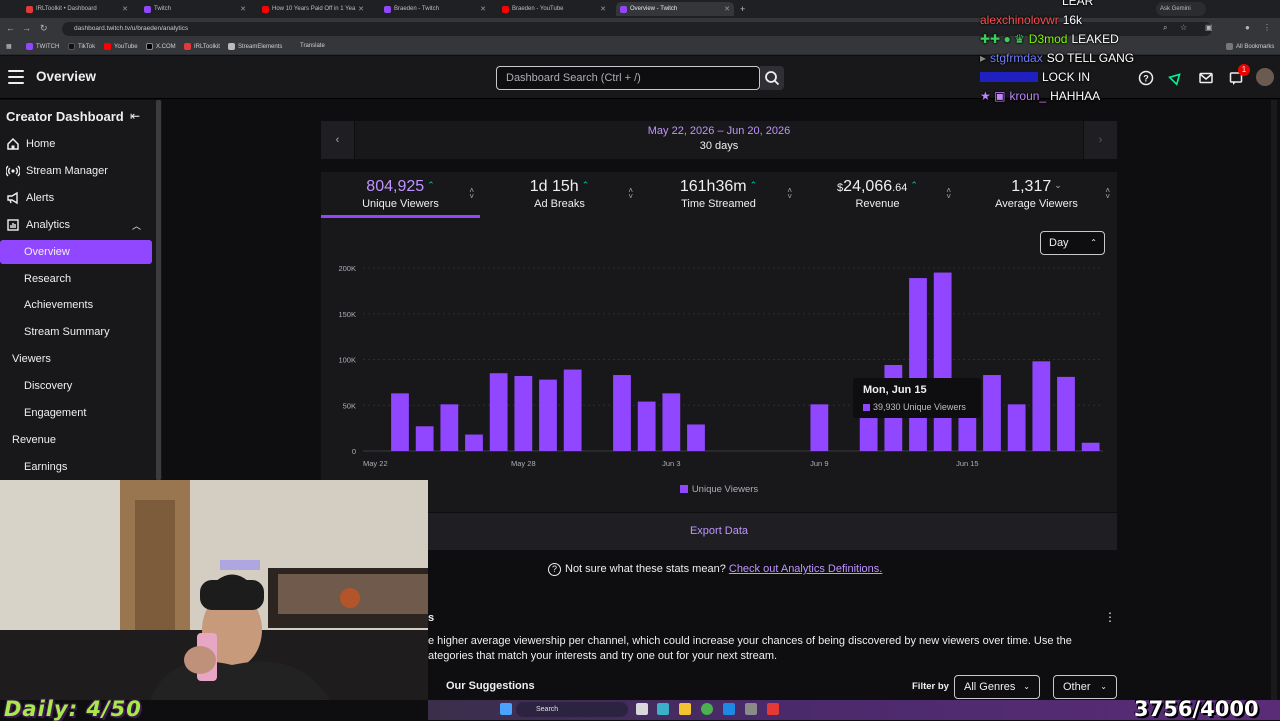  Describe the element at coordinates (76, 144) in the screenshot. I see `sidebar-item-home: Home` at that location.